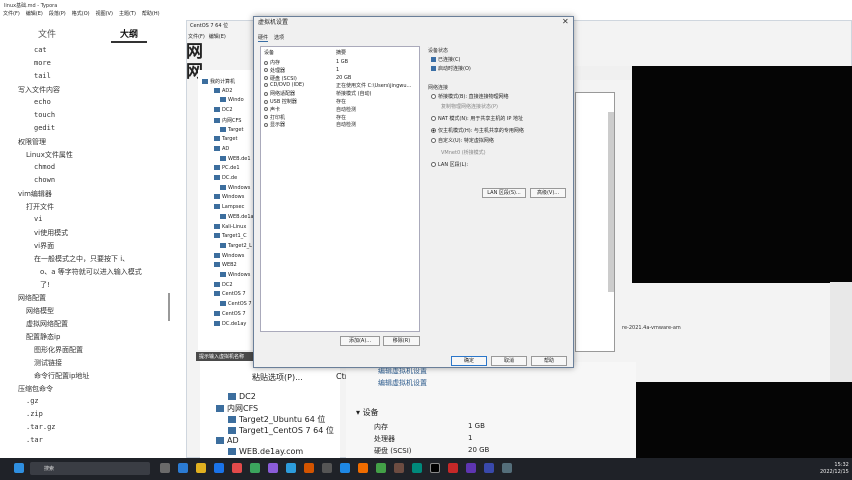 The width and height of the screenshot is (852, 480). I want to click on library-tree-item: AD, so click(221, 148).